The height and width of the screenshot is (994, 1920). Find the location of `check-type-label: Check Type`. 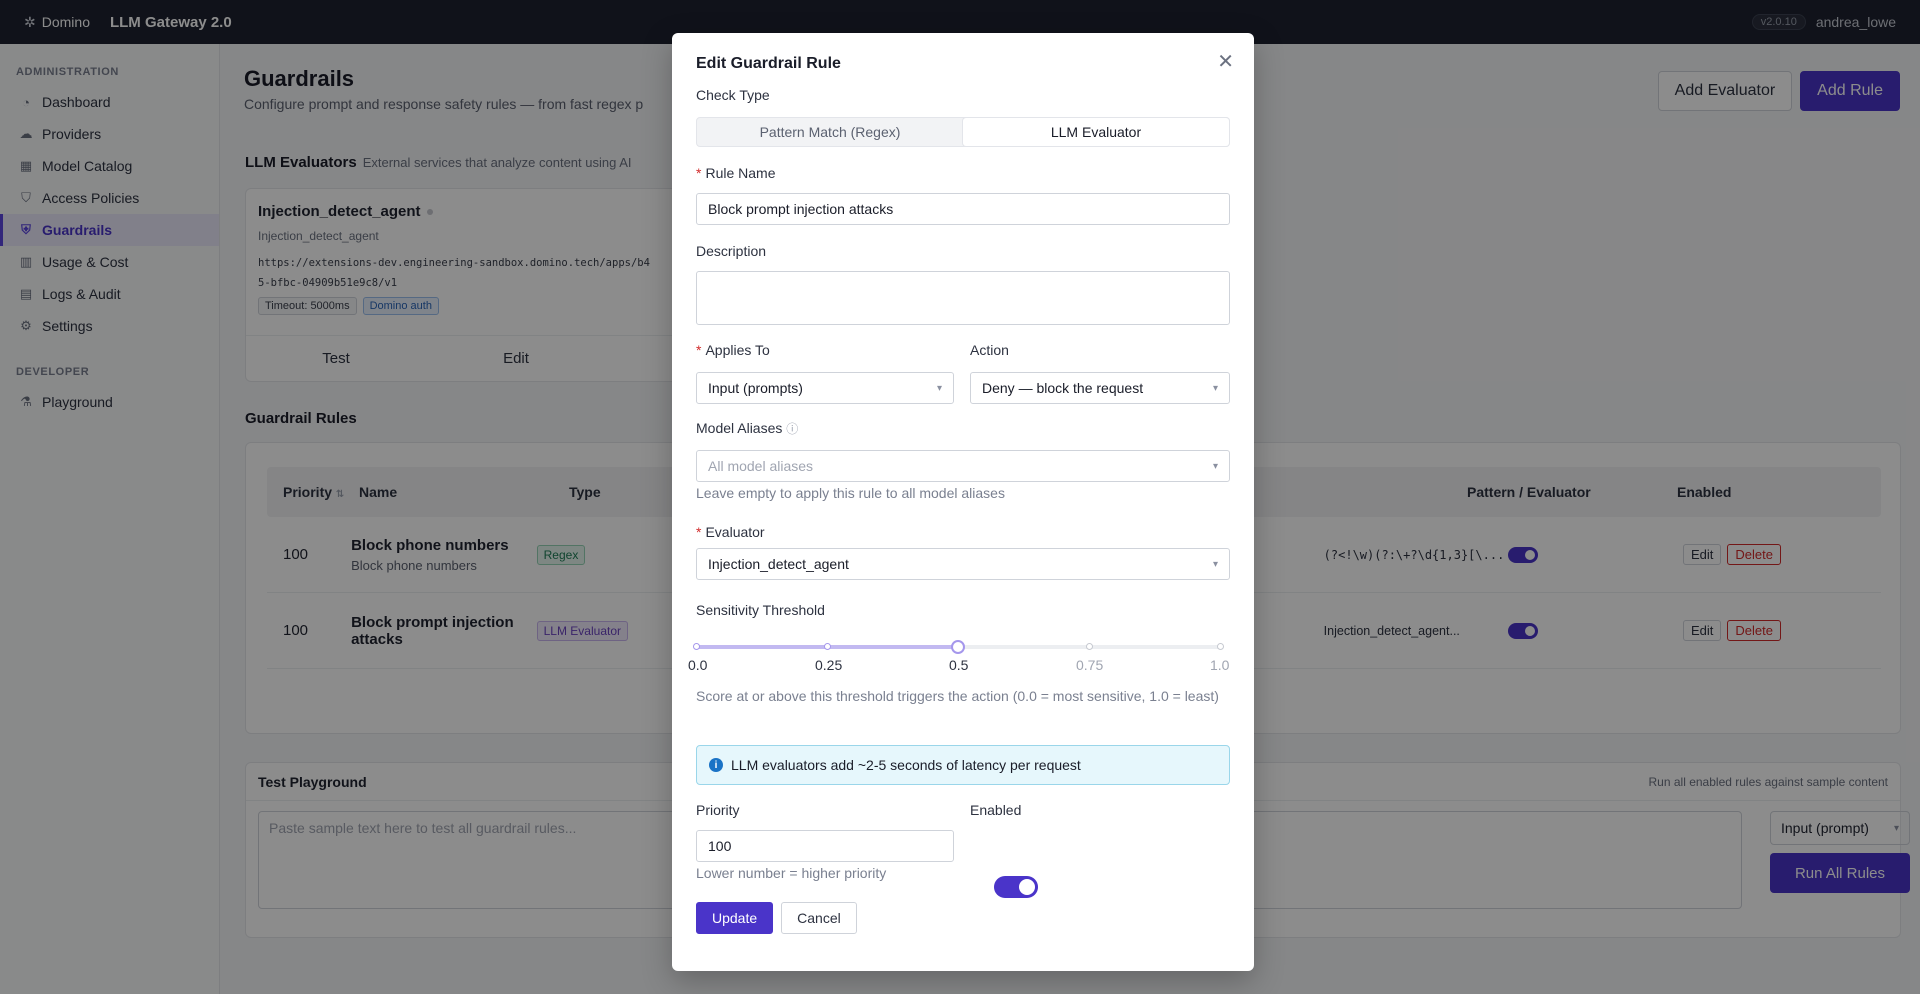

check-type-label: Check Type is located at coordinates (733, 95).